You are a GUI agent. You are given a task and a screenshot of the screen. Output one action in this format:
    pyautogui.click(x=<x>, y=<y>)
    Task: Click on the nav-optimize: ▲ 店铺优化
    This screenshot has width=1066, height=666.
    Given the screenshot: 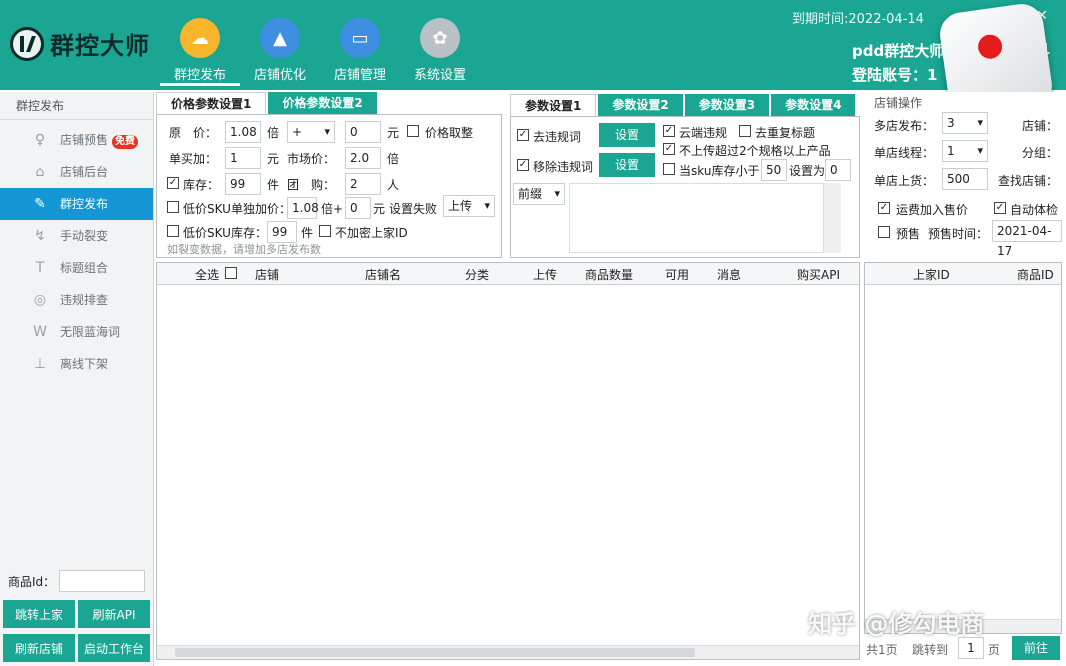 What is the action you would take?
    pyautogui.click(x=280, y=52)
    